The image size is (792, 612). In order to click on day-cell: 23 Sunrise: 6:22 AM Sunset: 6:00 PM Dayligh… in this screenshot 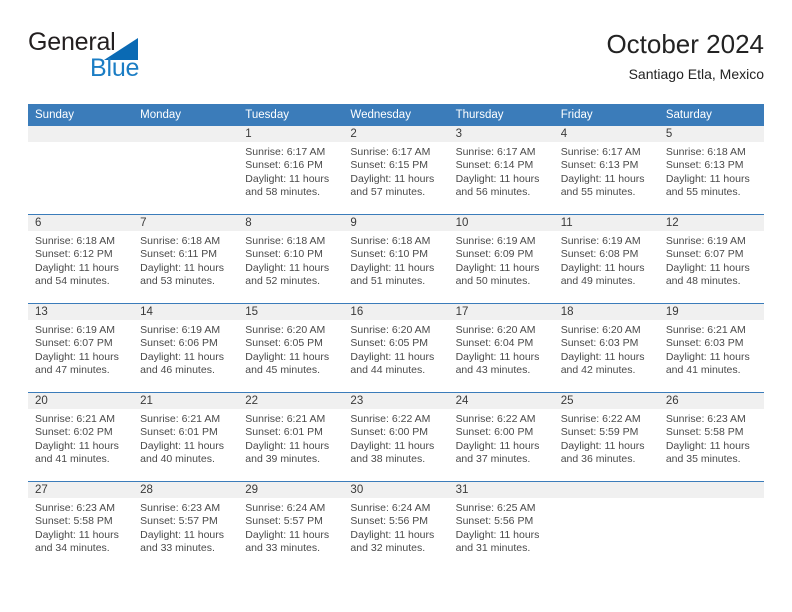, I will do `click(396, 437)`.